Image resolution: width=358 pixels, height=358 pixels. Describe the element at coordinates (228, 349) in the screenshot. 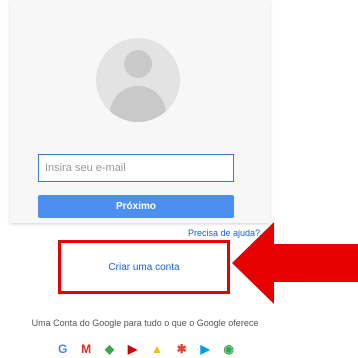

I see `chrome-icon: ◉` at that location.